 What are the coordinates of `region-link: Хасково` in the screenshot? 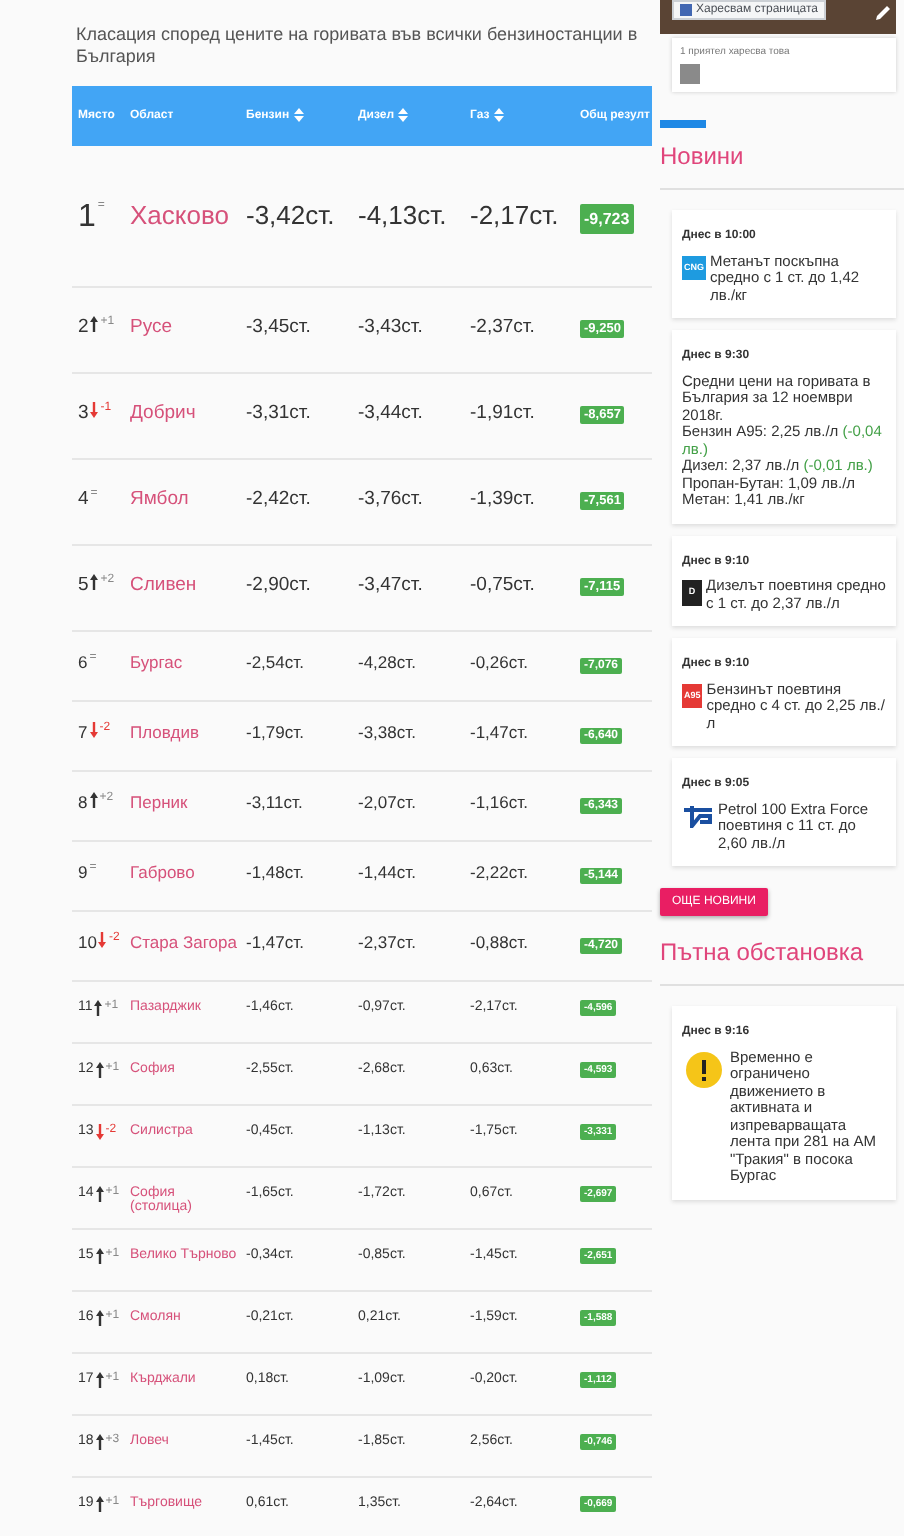 It's located at (179, 215).